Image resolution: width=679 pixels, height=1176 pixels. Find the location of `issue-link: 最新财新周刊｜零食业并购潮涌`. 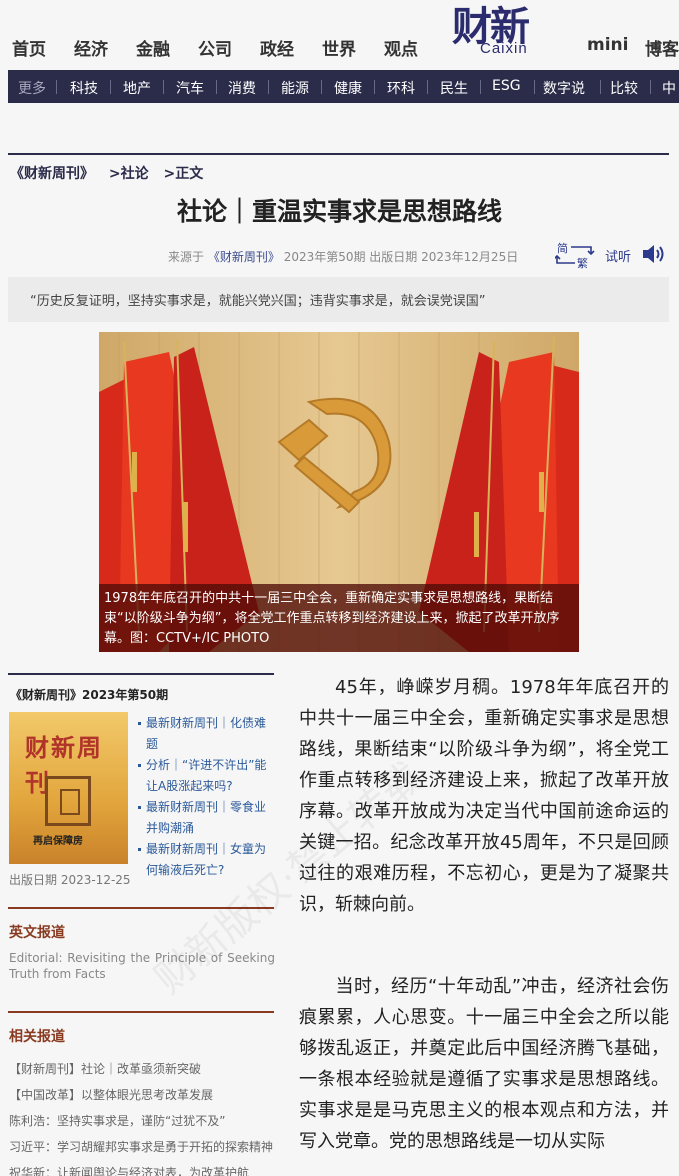

issue-link: 最新财新周刊｜零食业并购潮涌 is located at coordinates (205, 818).